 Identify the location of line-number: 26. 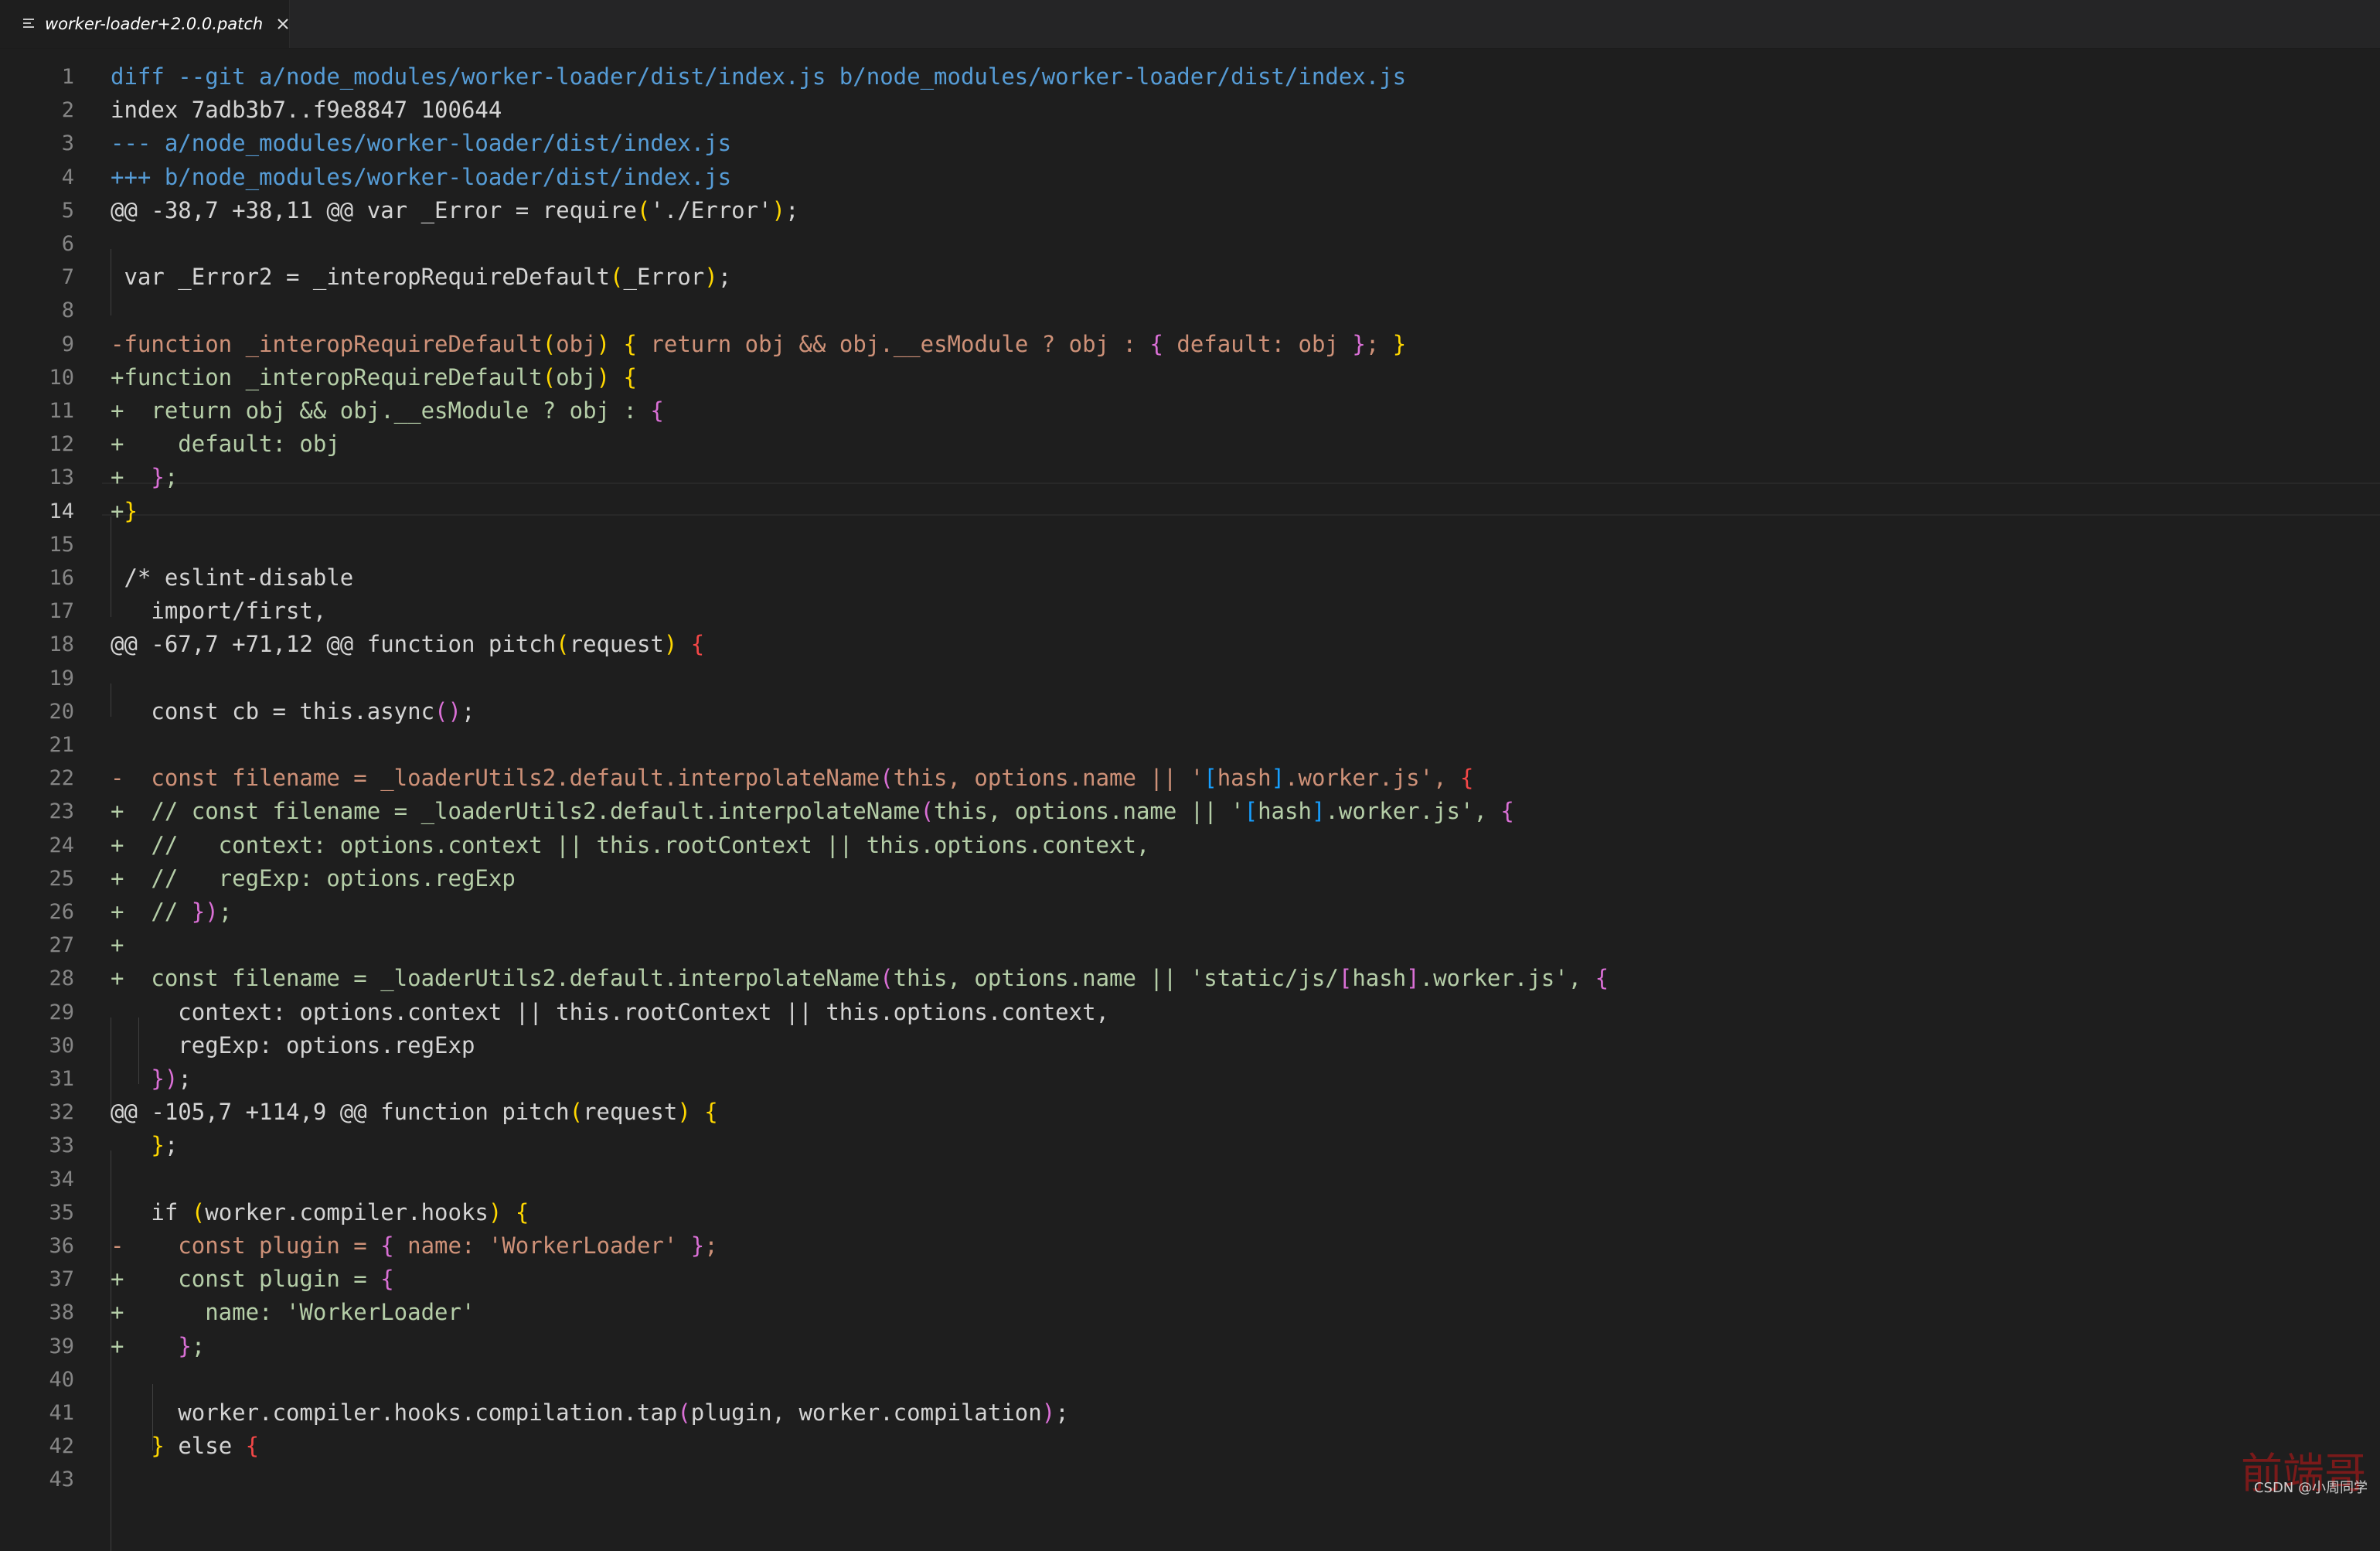
(62, 912).